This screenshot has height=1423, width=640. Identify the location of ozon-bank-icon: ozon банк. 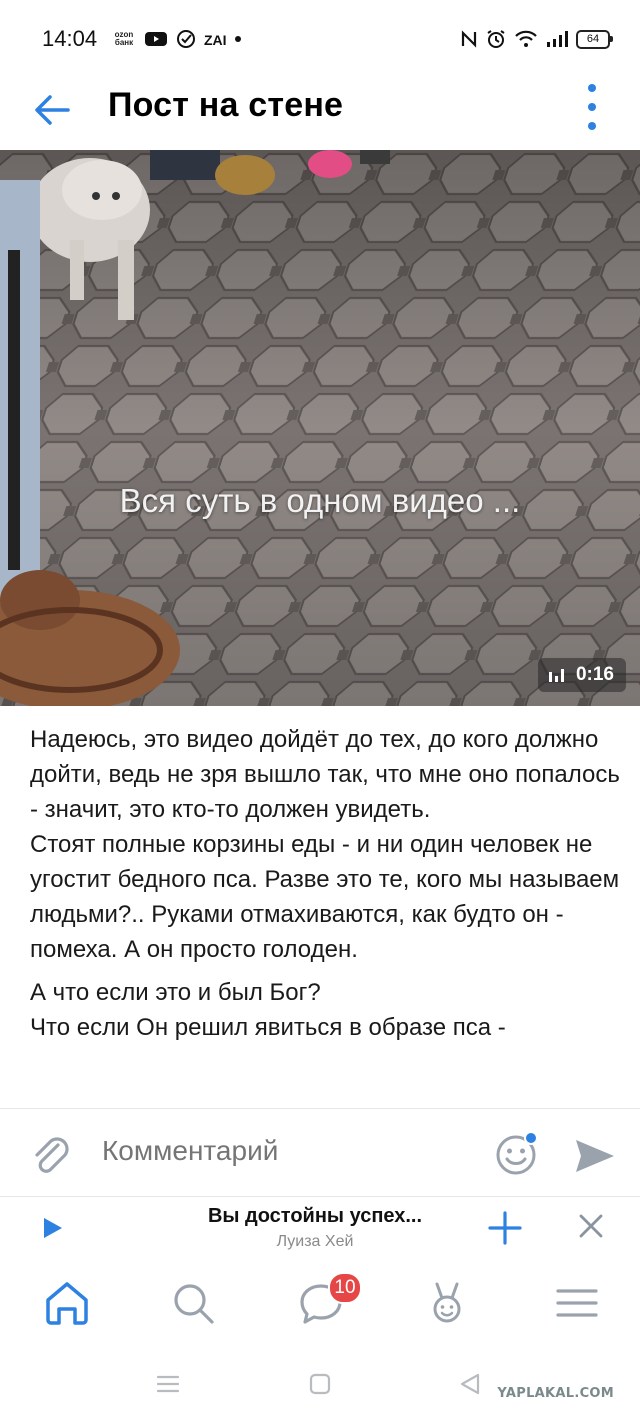
(124, 38).